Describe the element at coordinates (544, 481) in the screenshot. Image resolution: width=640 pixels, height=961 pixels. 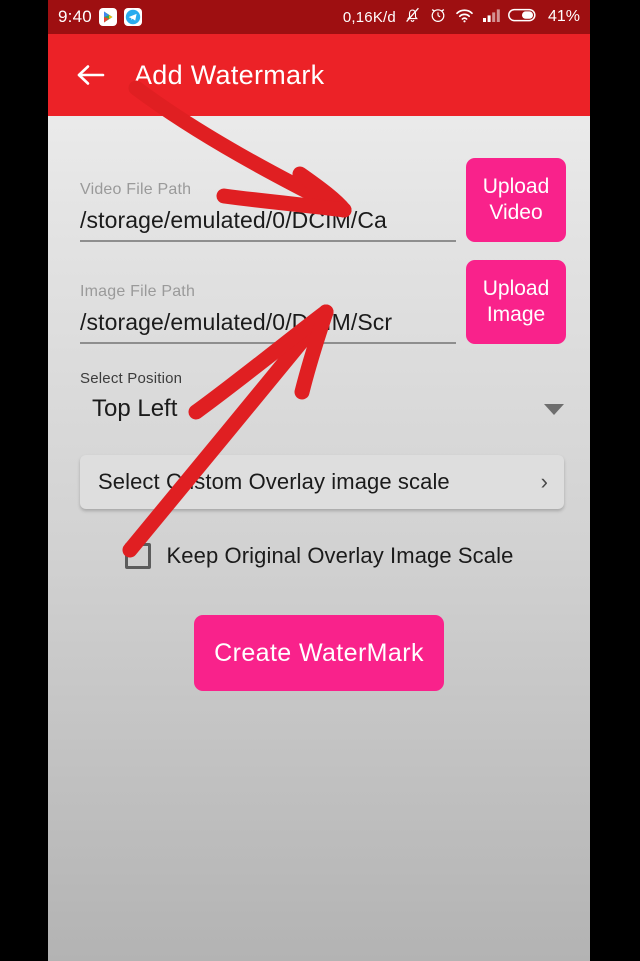
I see `chevron-right-icon: ›` at that location.